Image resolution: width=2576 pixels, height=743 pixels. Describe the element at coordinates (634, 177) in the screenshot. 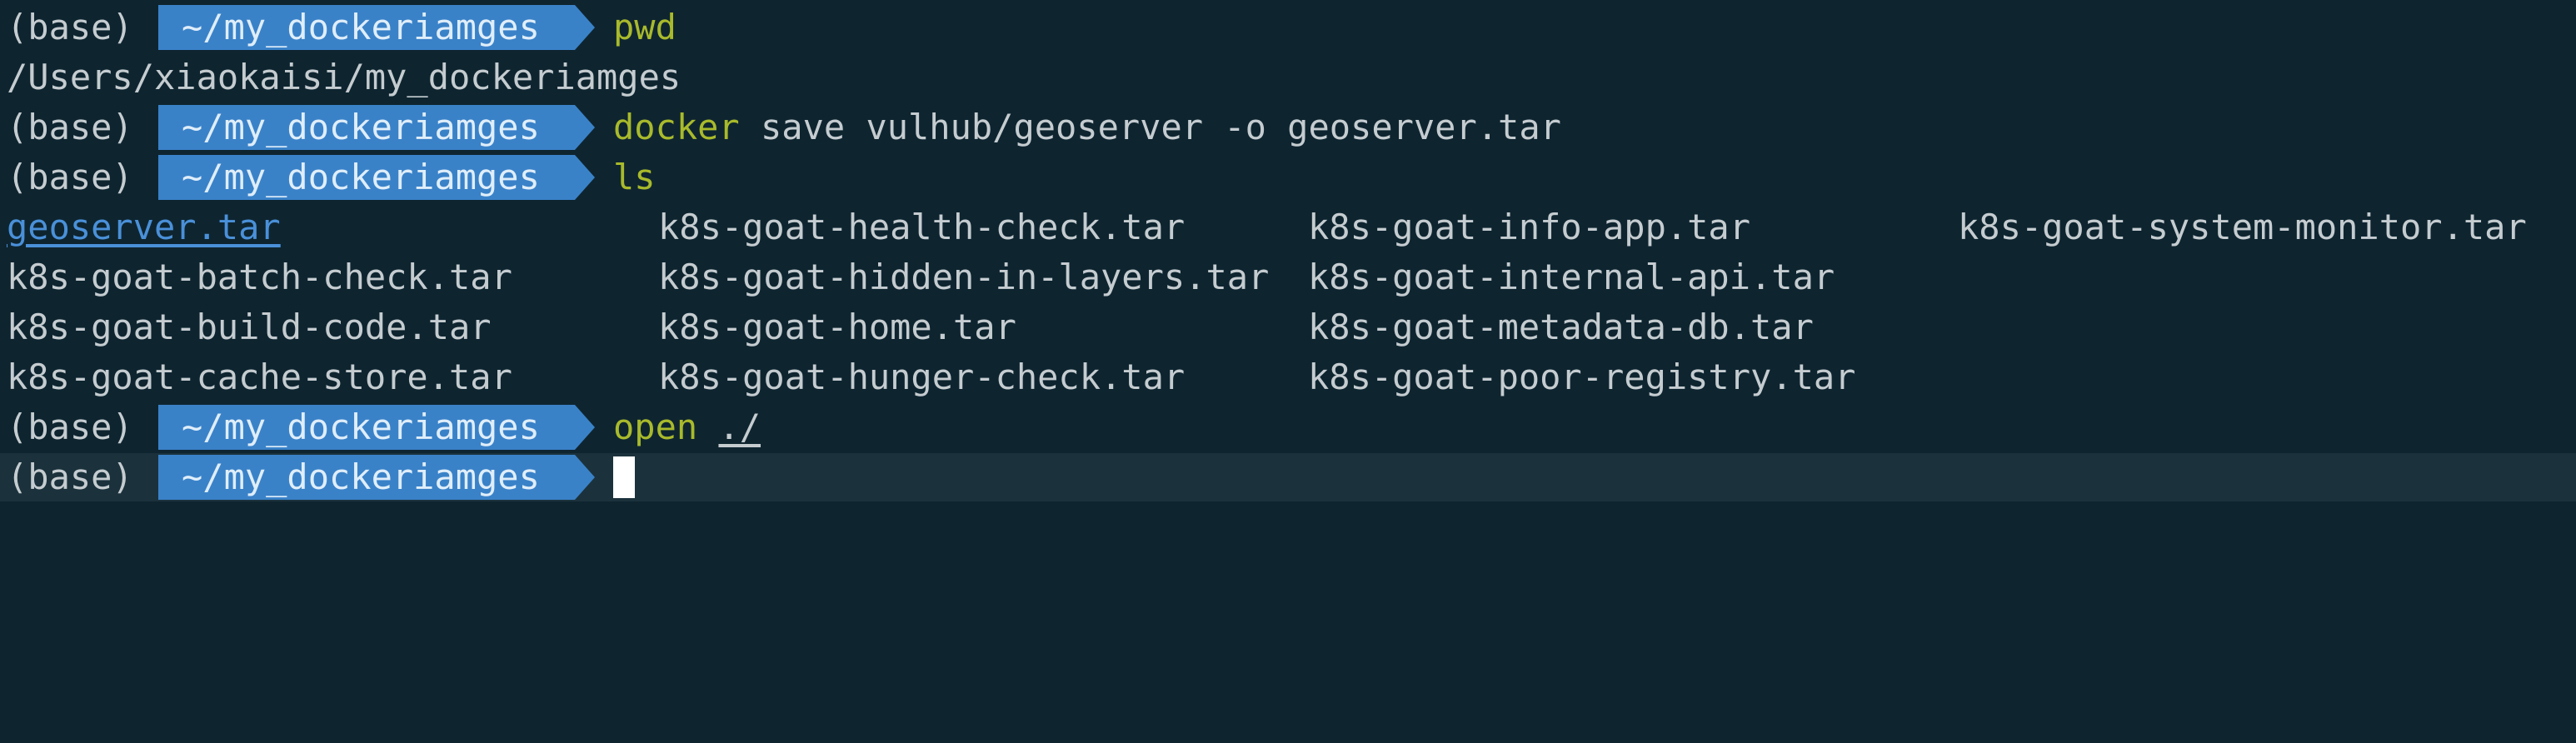

I see `command-text: ls` at that location.